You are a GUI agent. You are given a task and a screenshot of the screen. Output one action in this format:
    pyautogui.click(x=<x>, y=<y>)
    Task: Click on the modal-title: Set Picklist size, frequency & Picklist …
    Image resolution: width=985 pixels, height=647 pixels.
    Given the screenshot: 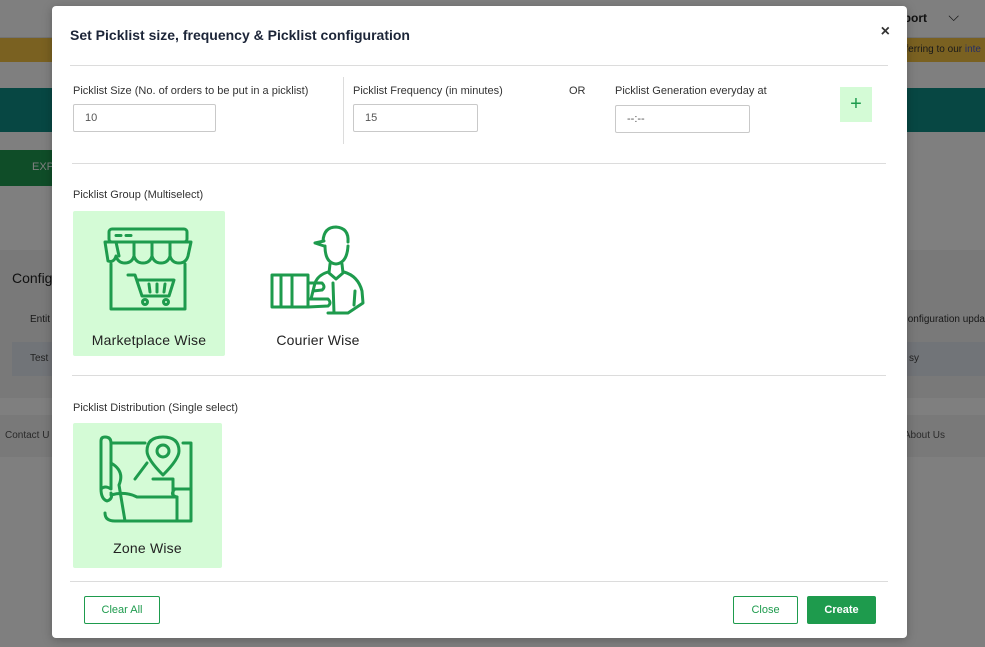 What is the action you would take?
    pyautogui.click(x=240, y=35)
    